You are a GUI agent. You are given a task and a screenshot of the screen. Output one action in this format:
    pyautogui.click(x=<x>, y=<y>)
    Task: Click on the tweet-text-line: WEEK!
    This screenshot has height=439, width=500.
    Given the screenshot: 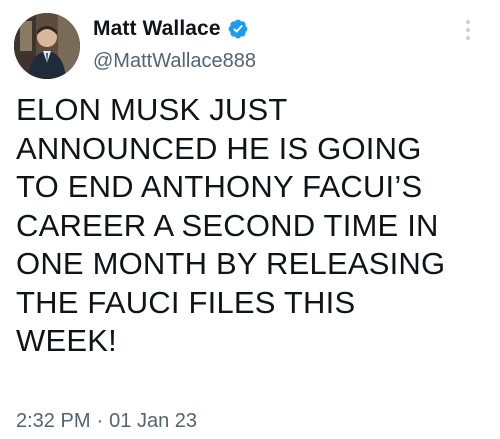 What is the action you would take?
    pyautogui.click(x=66, y=340)
    